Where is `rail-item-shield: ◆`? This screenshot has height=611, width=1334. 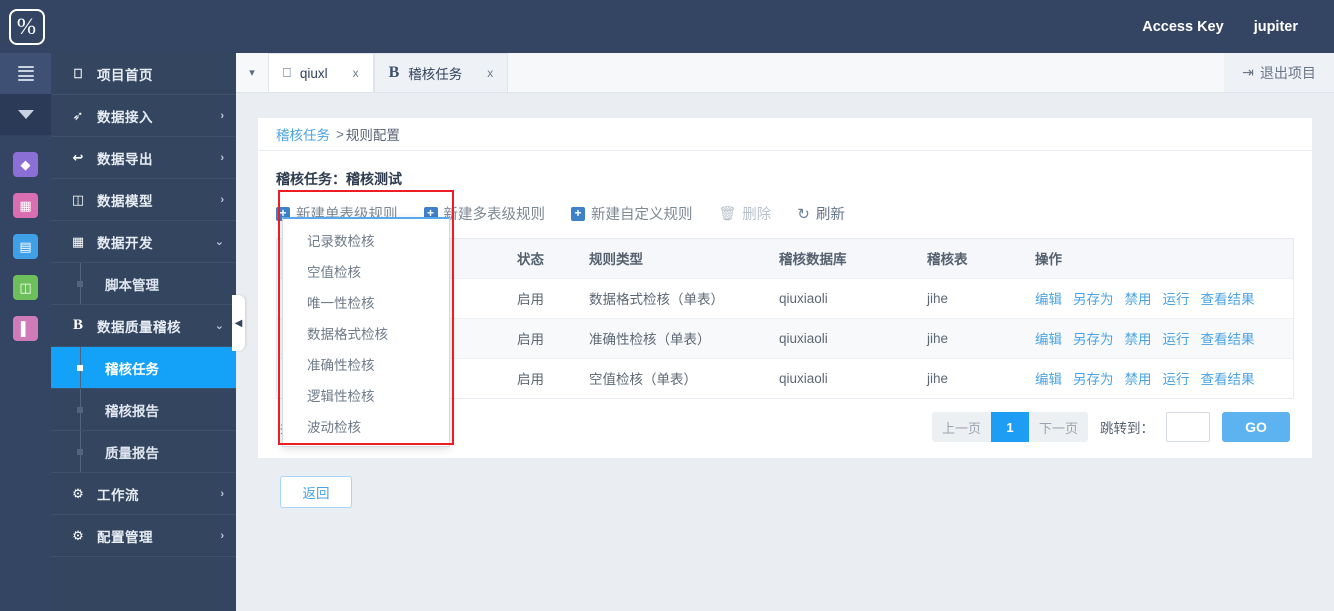 rail-item-shield: ◆ is located at coordinates (25, 164).